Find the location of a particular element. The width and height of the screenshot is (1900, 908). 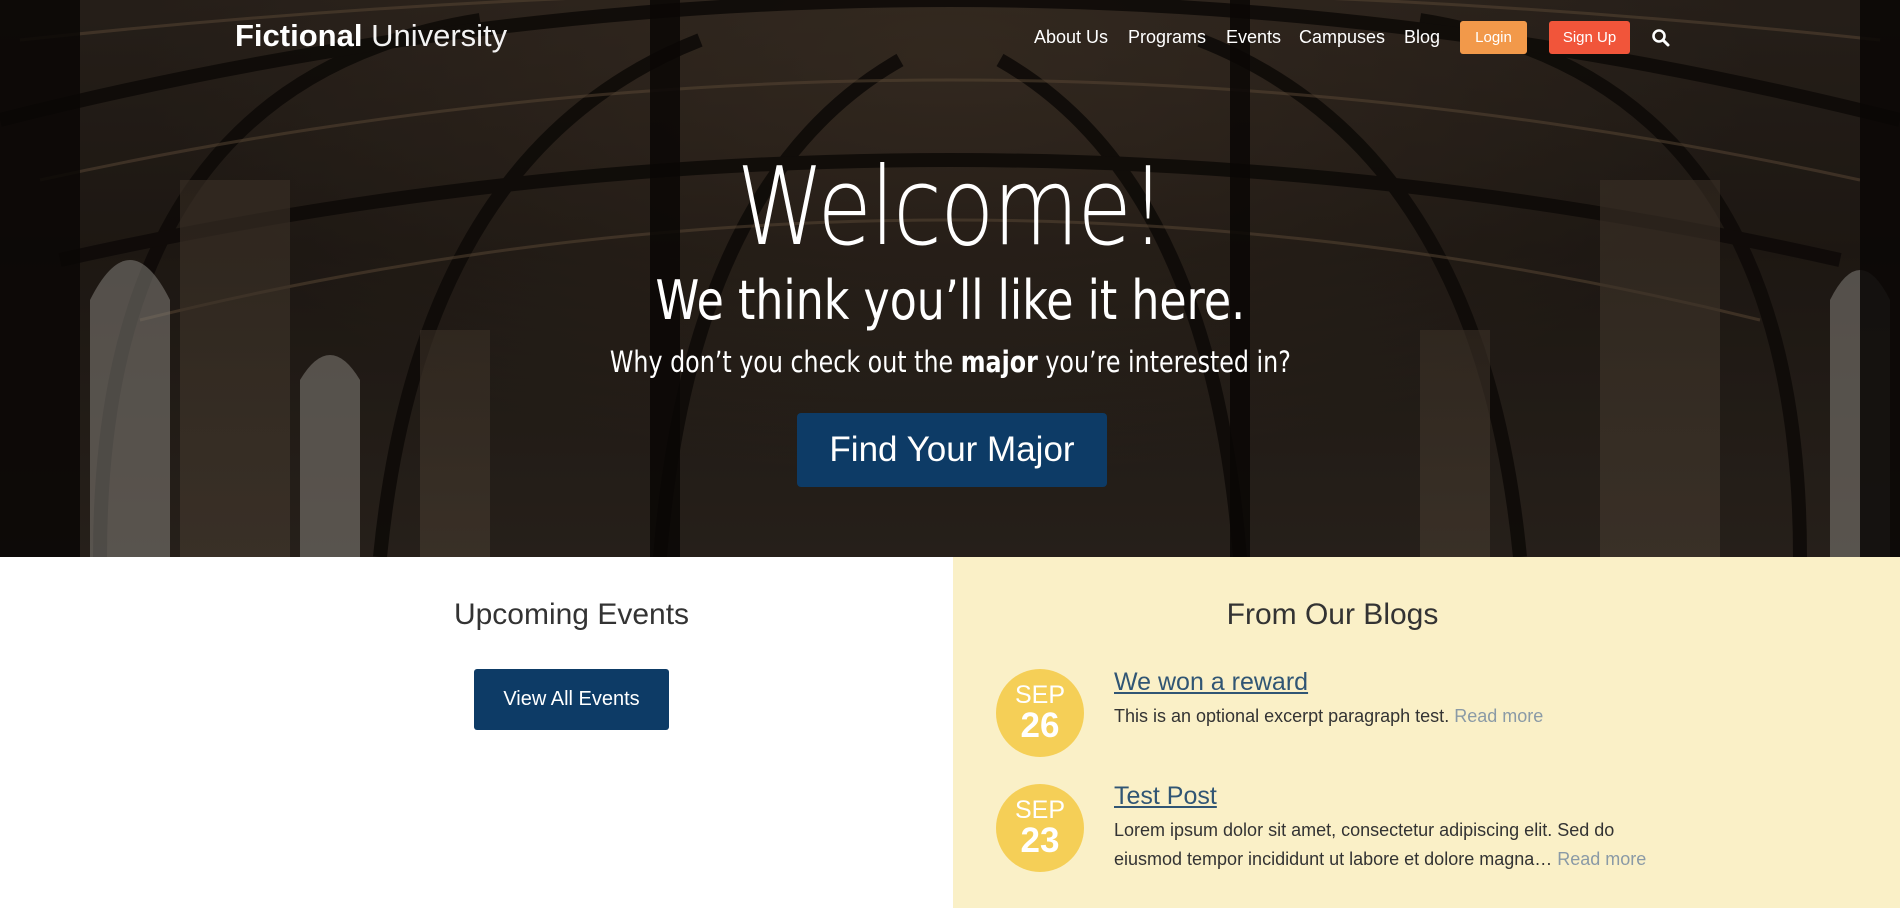

post-date-badge: SEP 23 is located at coordinates (1040, 828).